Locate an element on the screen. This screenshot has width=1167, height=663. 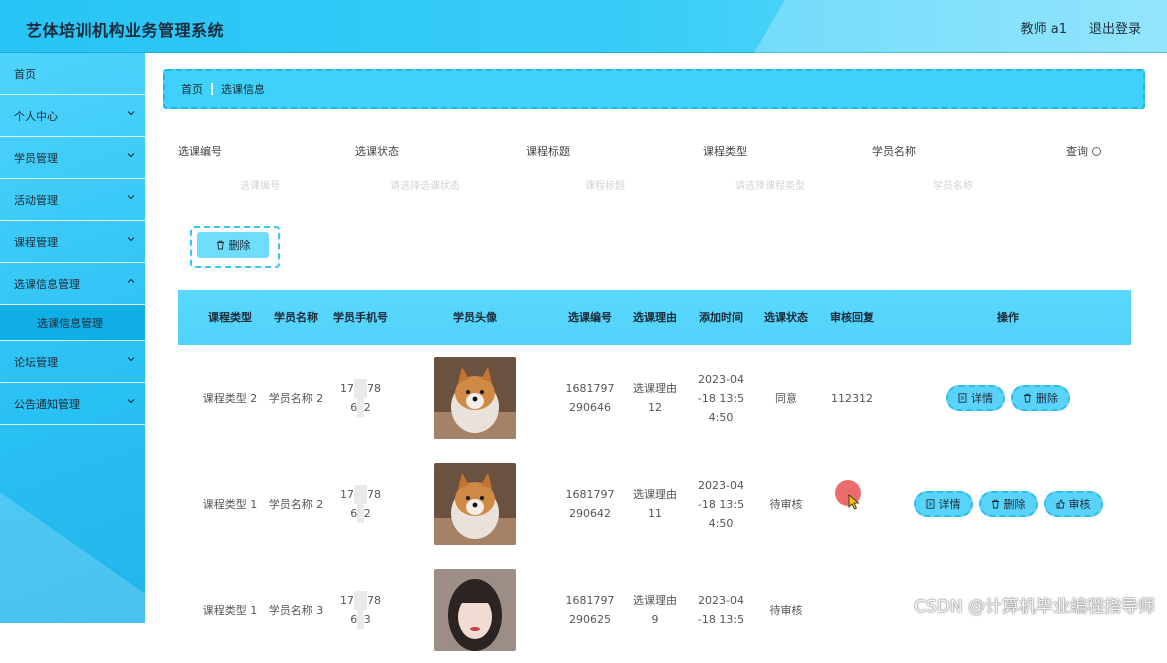
cell-actions: 详情 删除 审核 is located at coordinates (1008, 504).